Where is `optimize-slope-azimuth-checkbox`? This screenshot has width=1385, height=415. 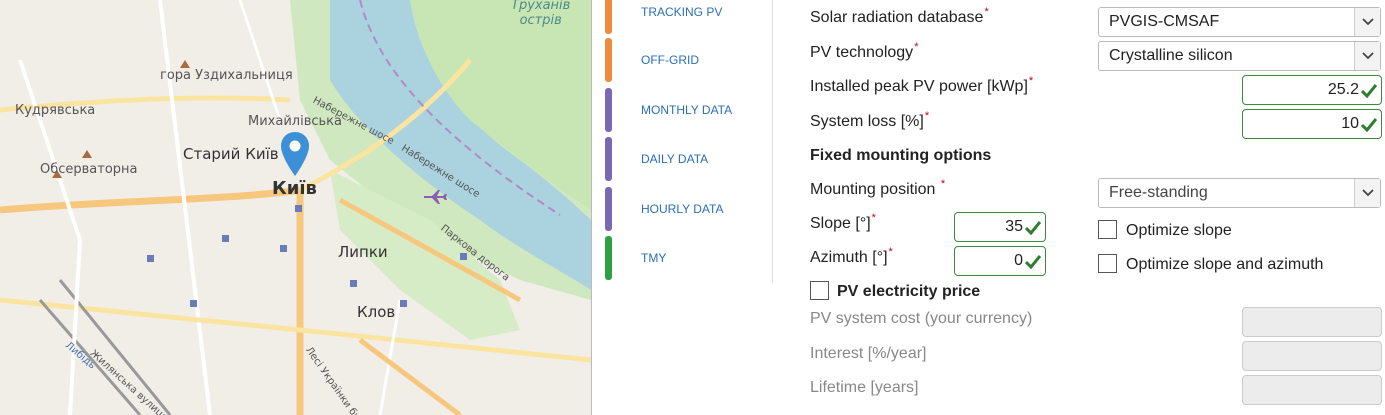
optimize-slope-azimuth-checkbox is located at coordinates (1107, 263).